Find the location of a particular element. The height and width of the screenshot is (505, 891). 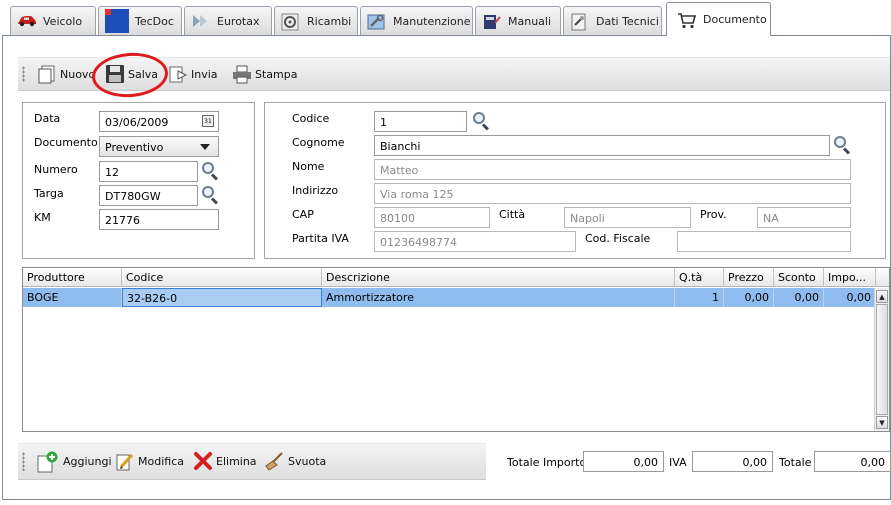

add-document-icon is located at coordinates (48, 462).